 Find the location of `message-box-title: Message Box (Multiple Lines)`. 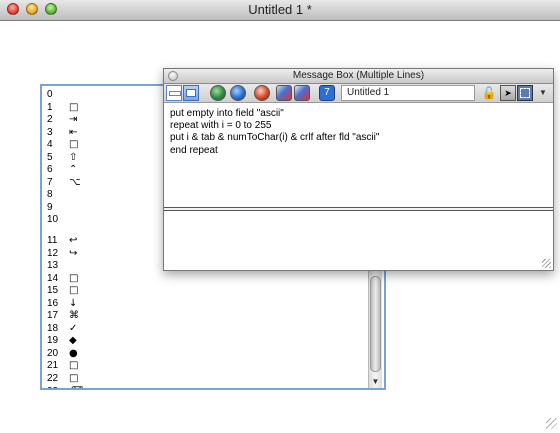

message-box-title: Message Box (Multiple Lines) is located at coordinates (358, 75).